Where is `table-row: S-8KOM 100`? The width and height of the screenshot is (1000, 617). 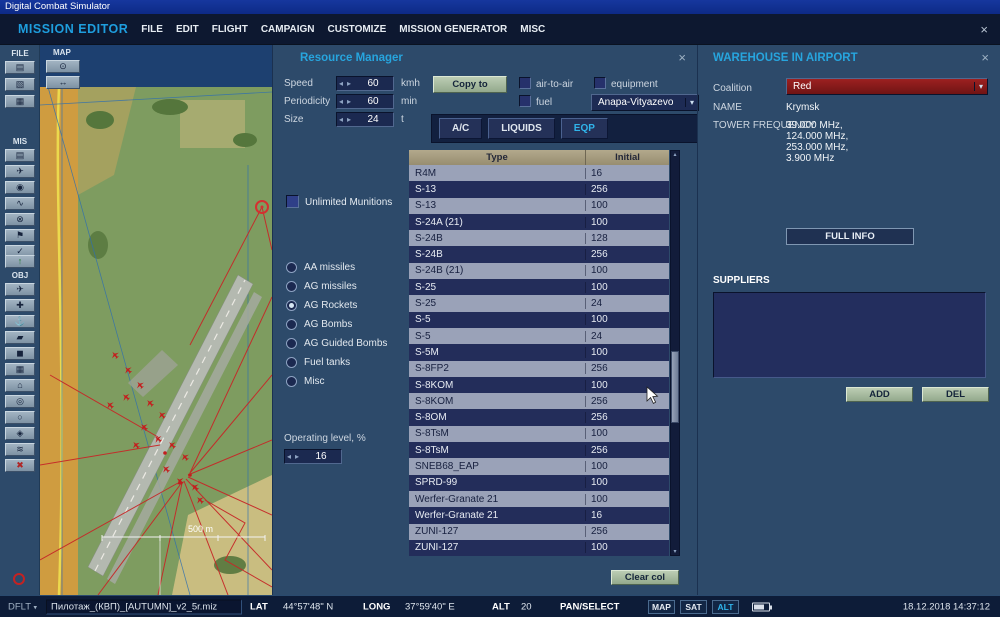 table-row: S-8KOM 100 is located at coordinates (539, 385).